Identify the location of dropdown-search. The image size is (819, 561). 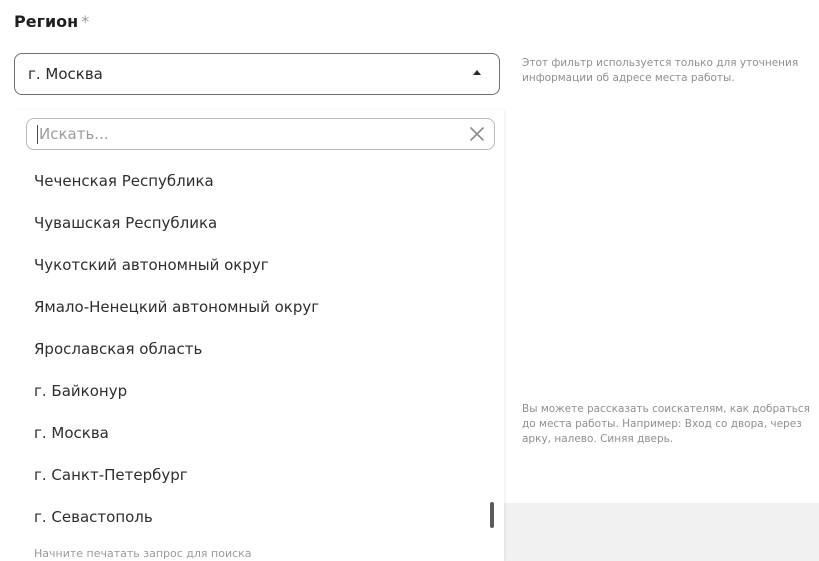
(260, 134).